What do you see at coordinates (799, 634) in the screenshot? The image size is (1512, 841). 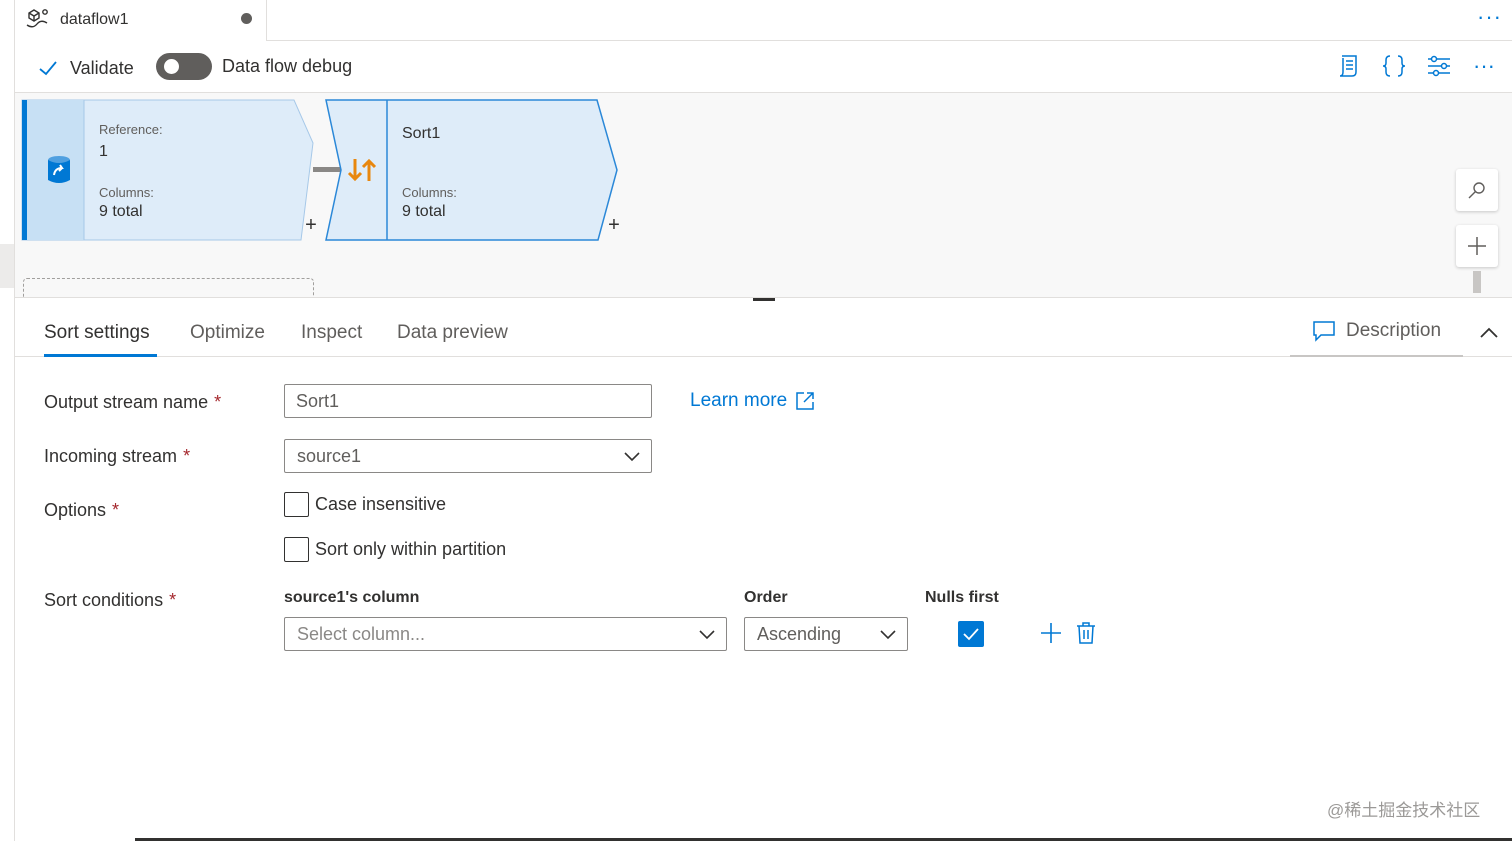 I see `sort-order-value: Ascending` at bounding box center [799, 634].